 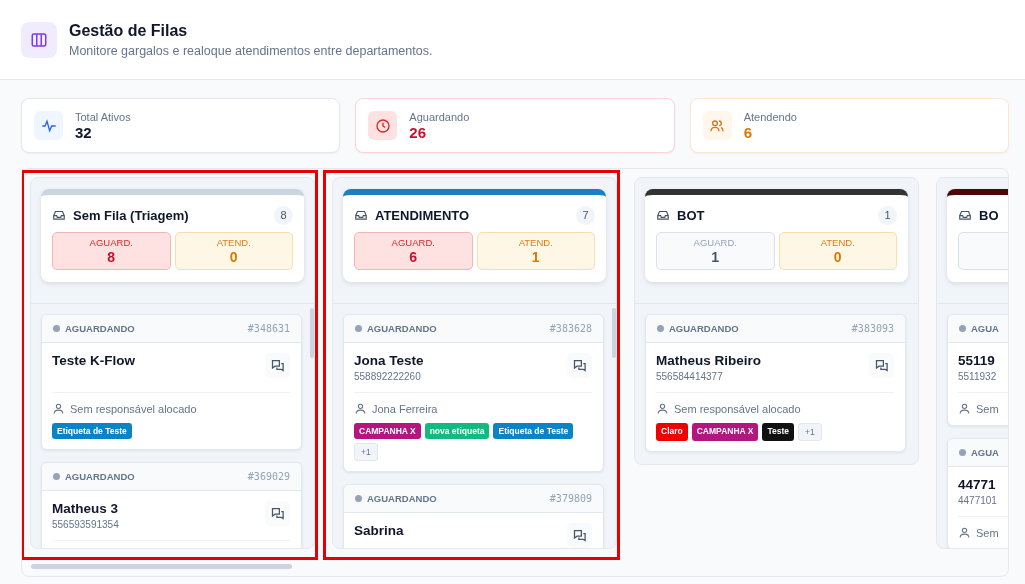 What do you see at coordinates (268, 328) in the screenshot?
I see `ticket-number: #348631` at bounding box center [268, 328].